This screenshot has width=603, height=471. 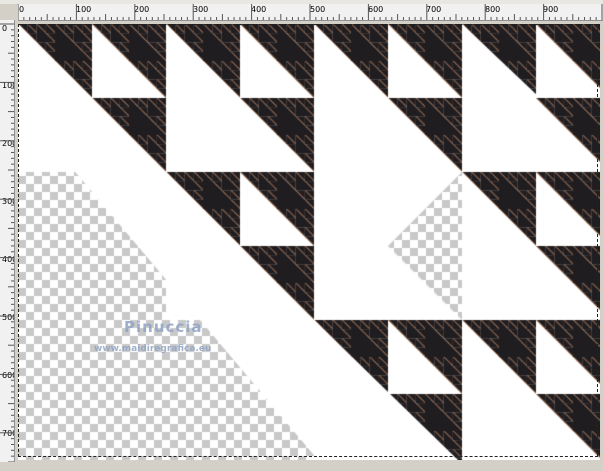 What do you see at coordinates (8, 12) in the screenshot?
I see `ruler-corner` at bounding box center [8, 12].